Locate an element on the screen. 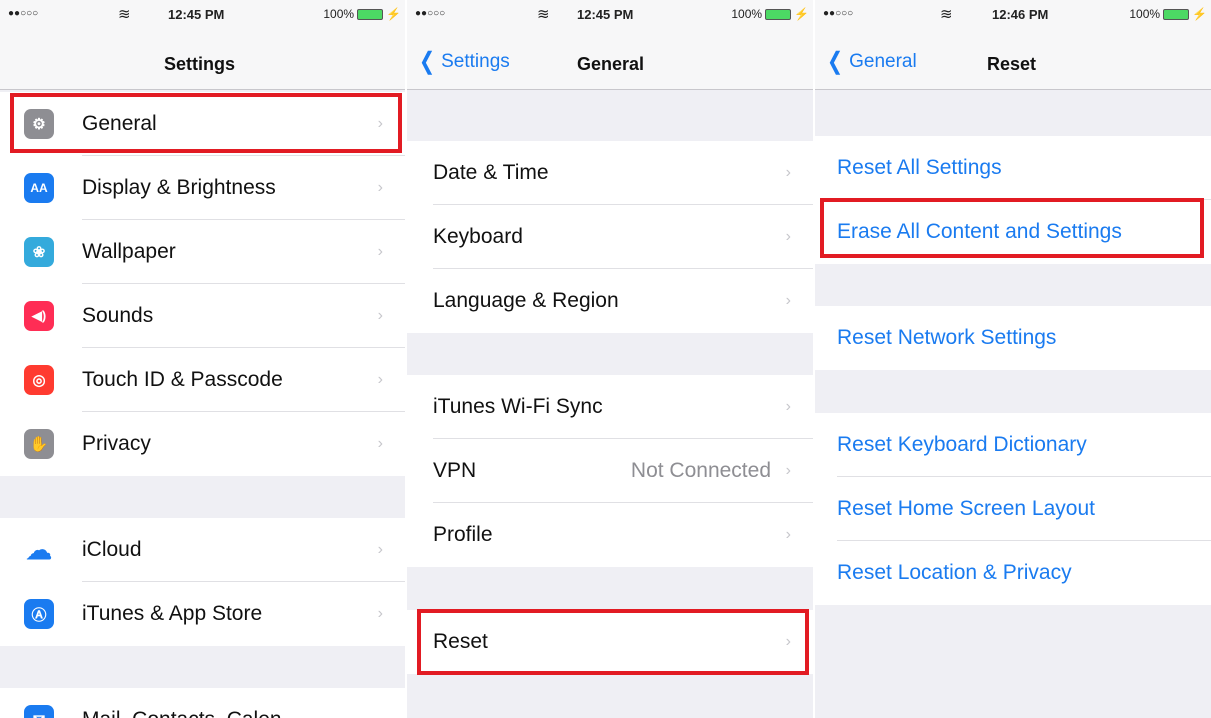 Image resolution: width=1211 pixels, height=718 pixels. settings-item-label: Wallpaper is located at coordinates (129, 251).